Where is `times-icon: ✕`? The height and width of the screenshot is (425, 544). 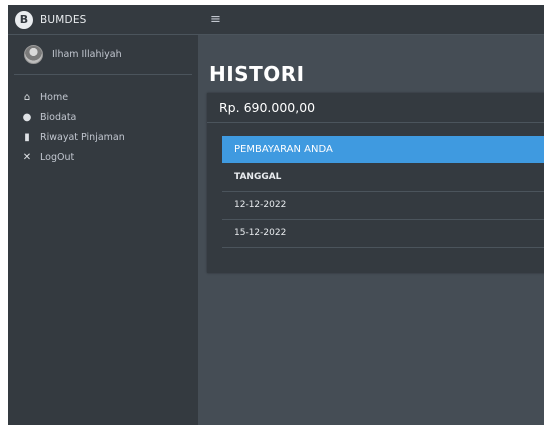
times-icon: ✕ is located at coordinates (27, 157).